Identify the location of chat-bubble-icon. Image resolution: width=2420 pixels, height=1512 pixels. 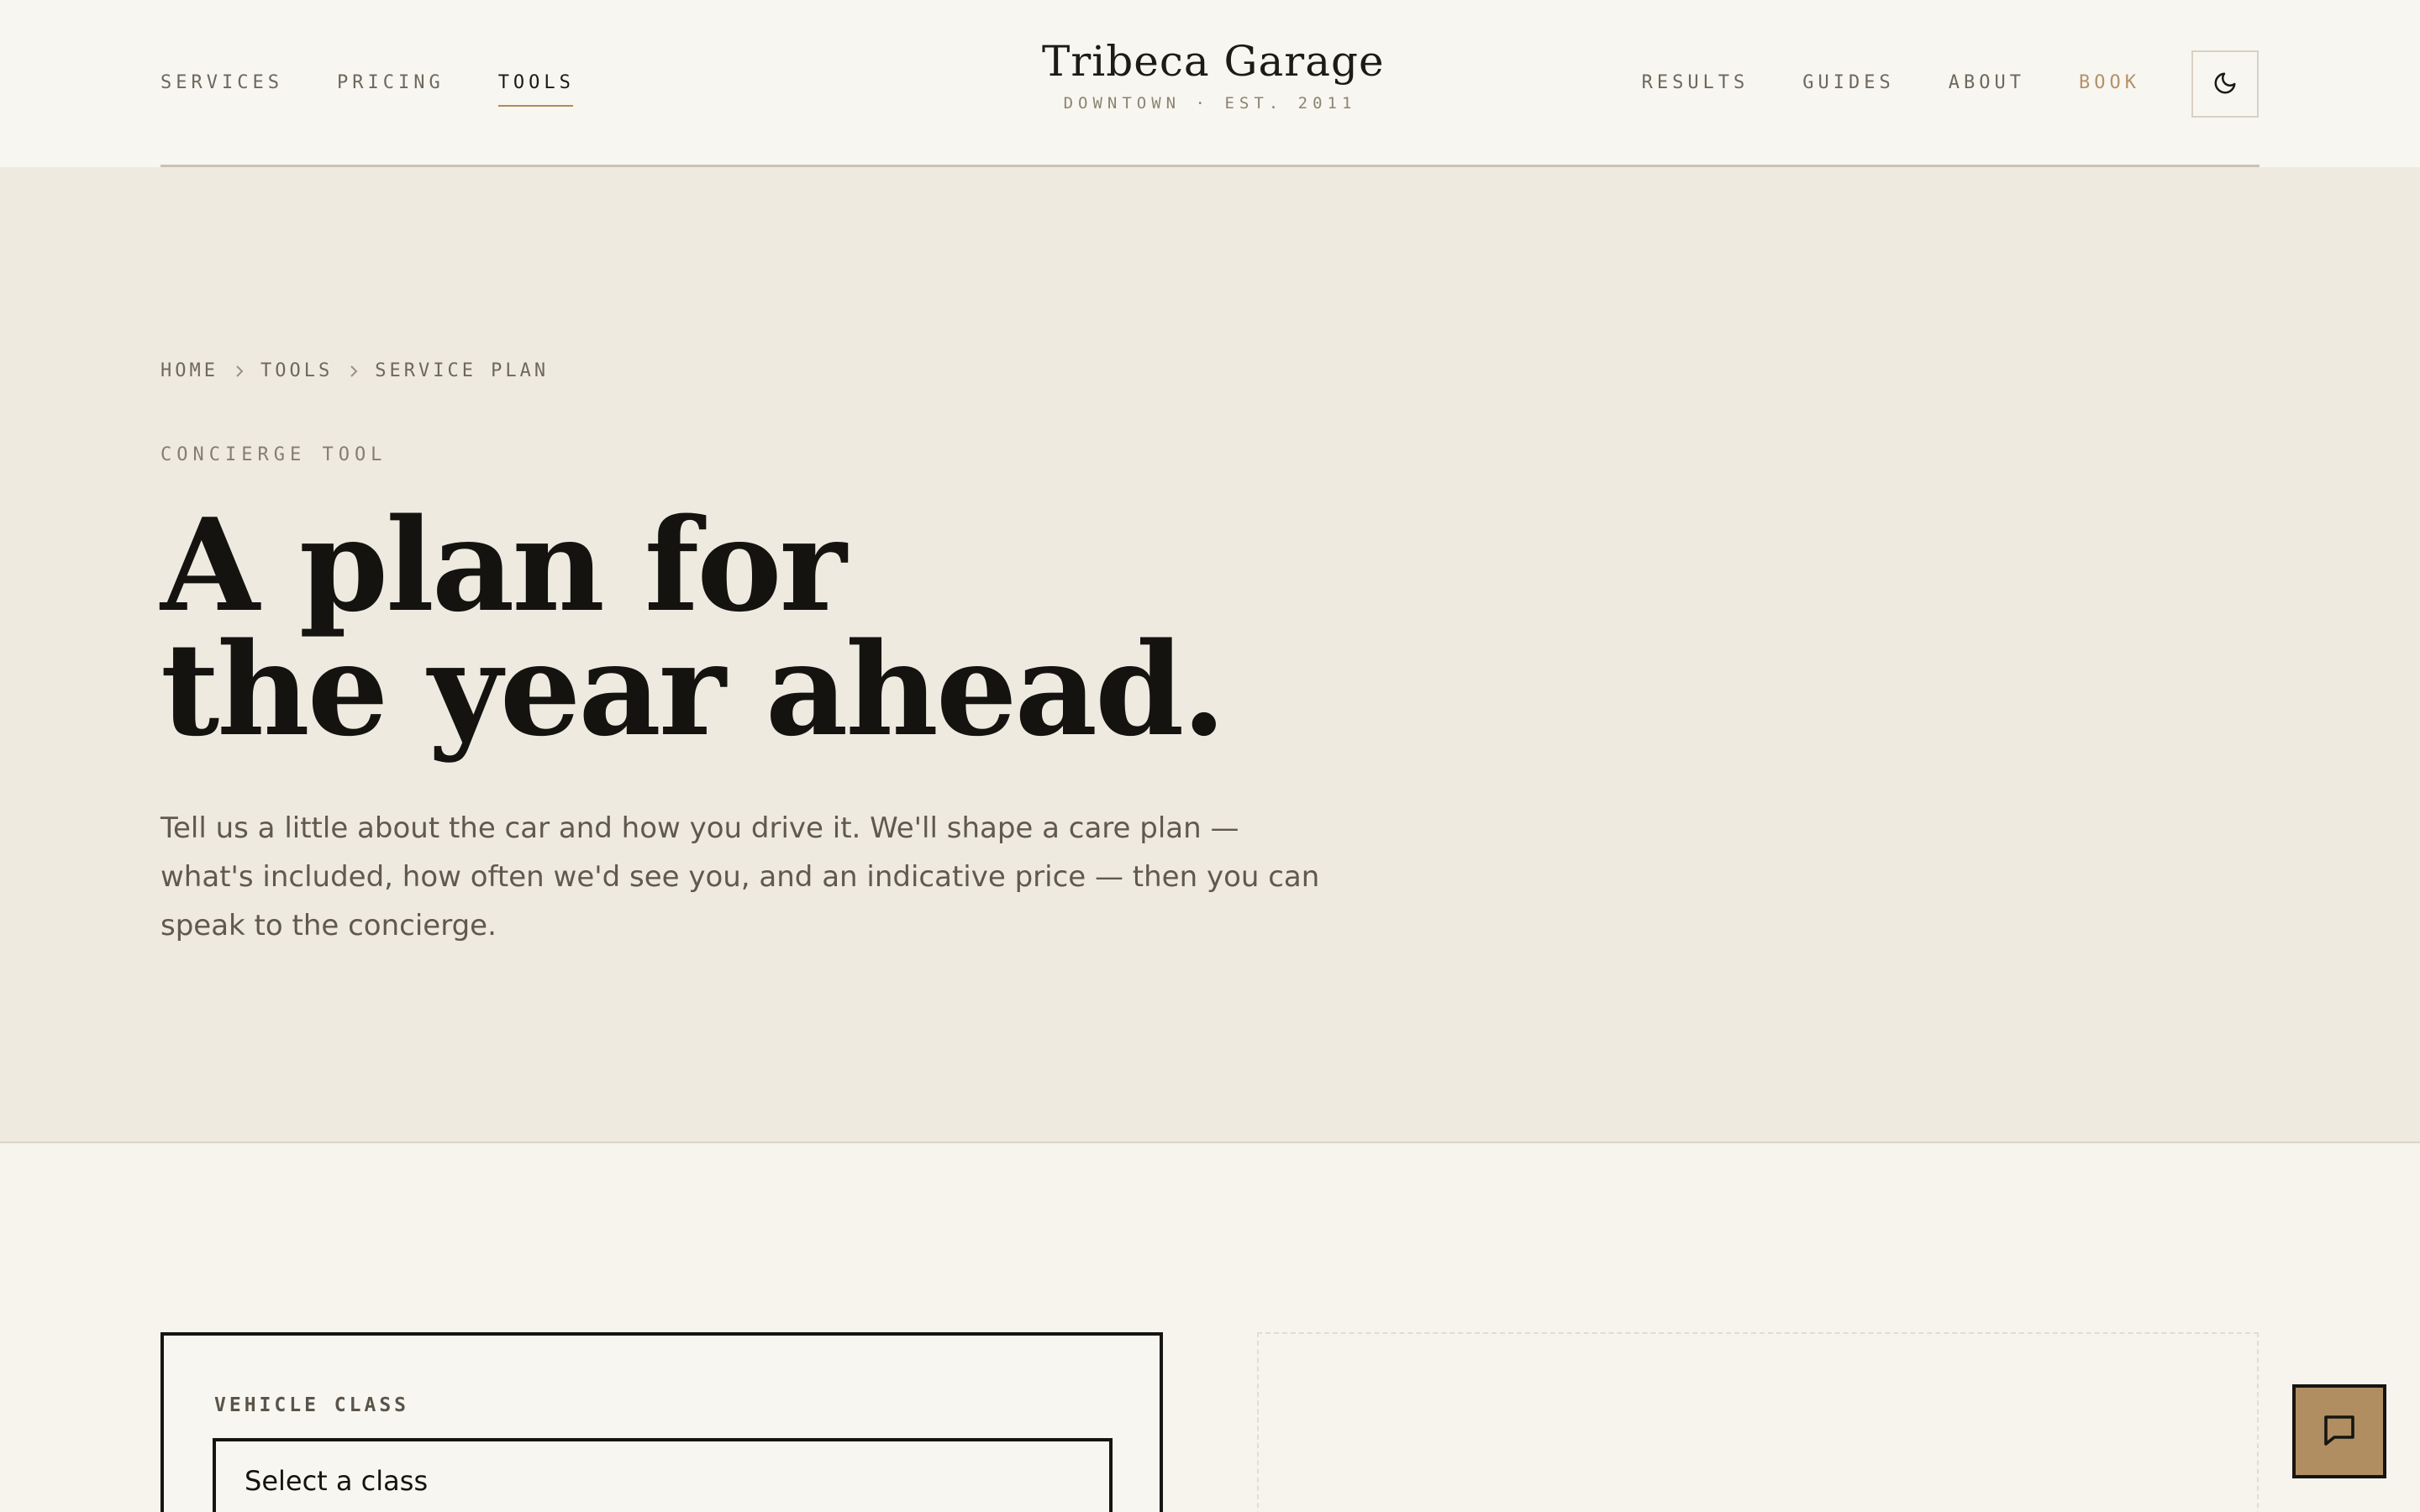
(2339, 1431).